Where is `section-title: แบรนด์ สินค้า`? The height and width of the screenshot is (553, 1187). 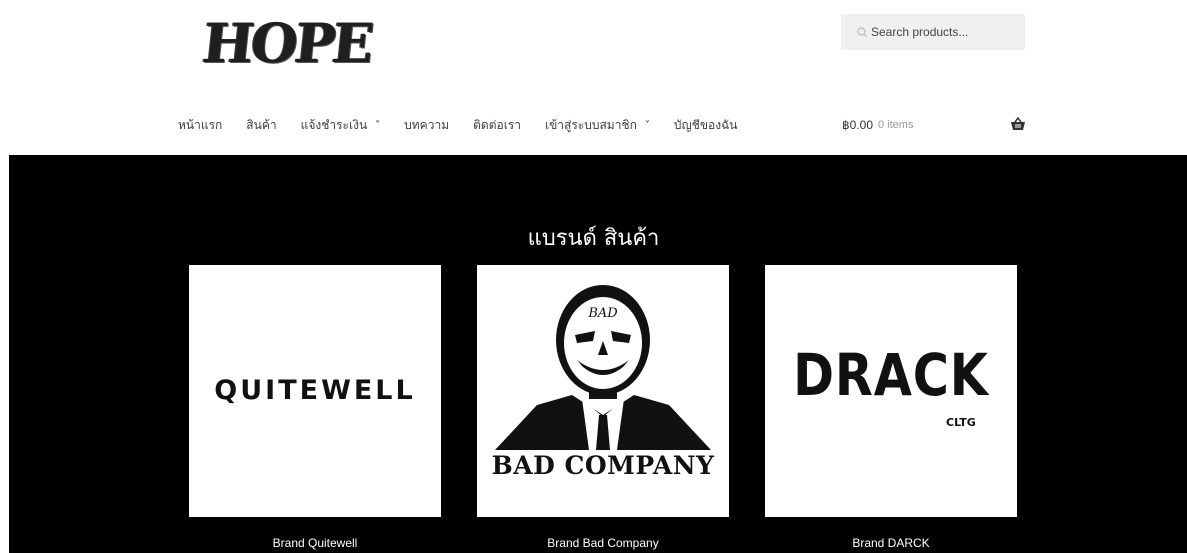 section-title: แบรนด์ สินค้า is located at coordinates (593, 238).